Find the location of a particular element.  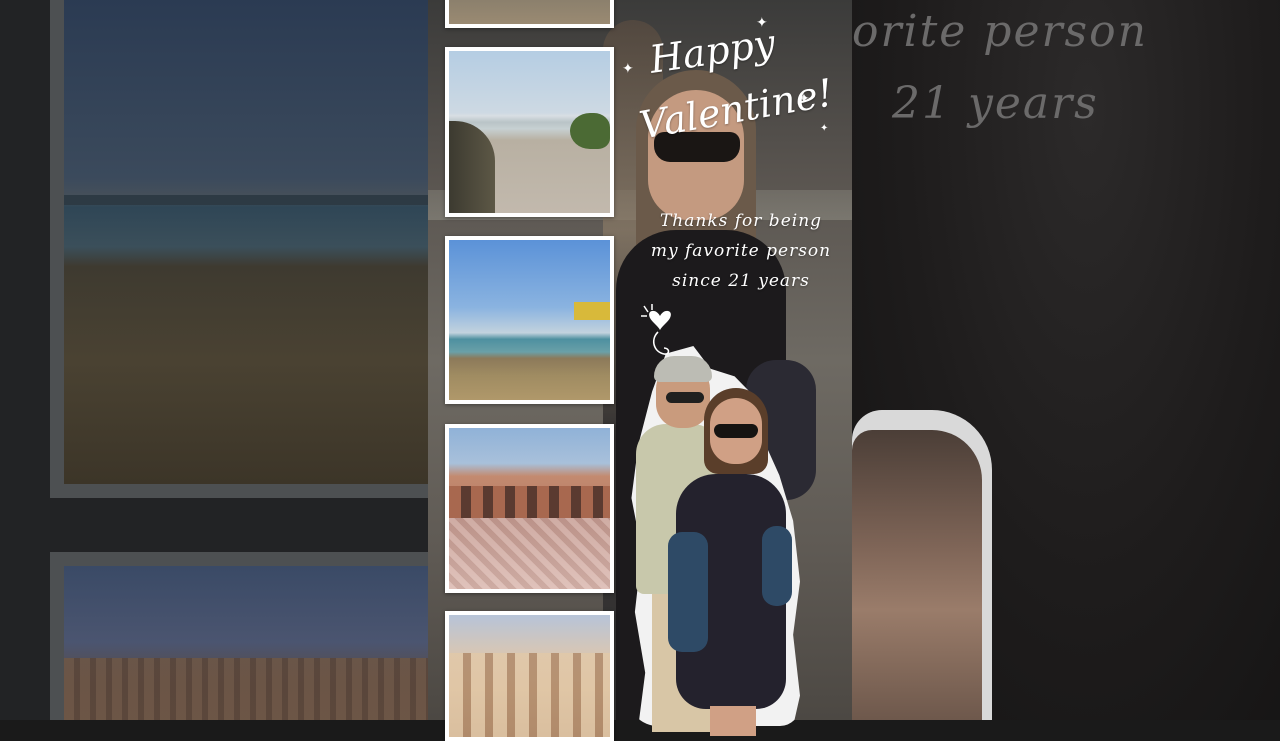

blurred-script-text: orite person 21 years is located at coordinates (1066, 100).